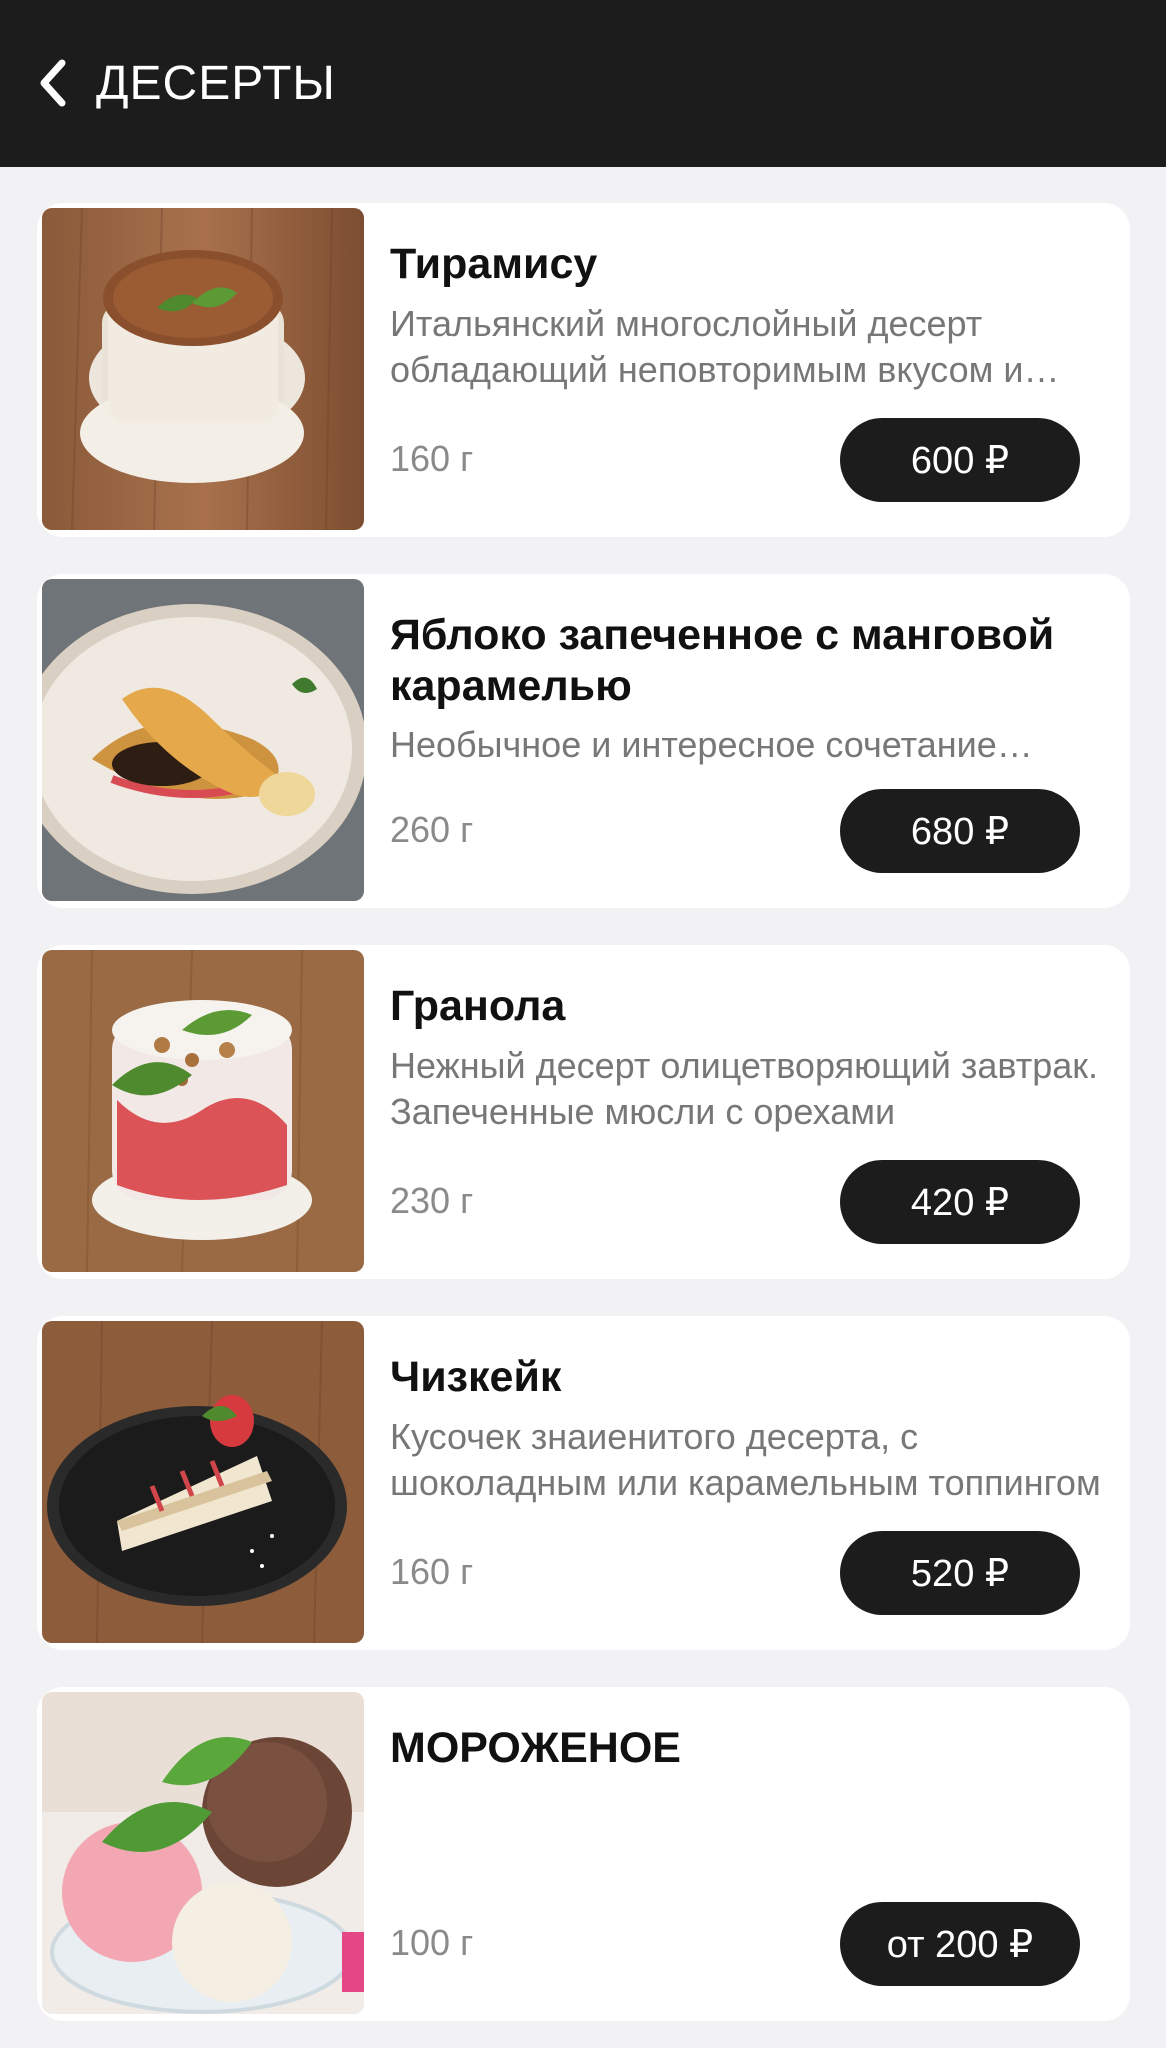  I want to click on price-button: от 200 ₽, so click(960, 1944).